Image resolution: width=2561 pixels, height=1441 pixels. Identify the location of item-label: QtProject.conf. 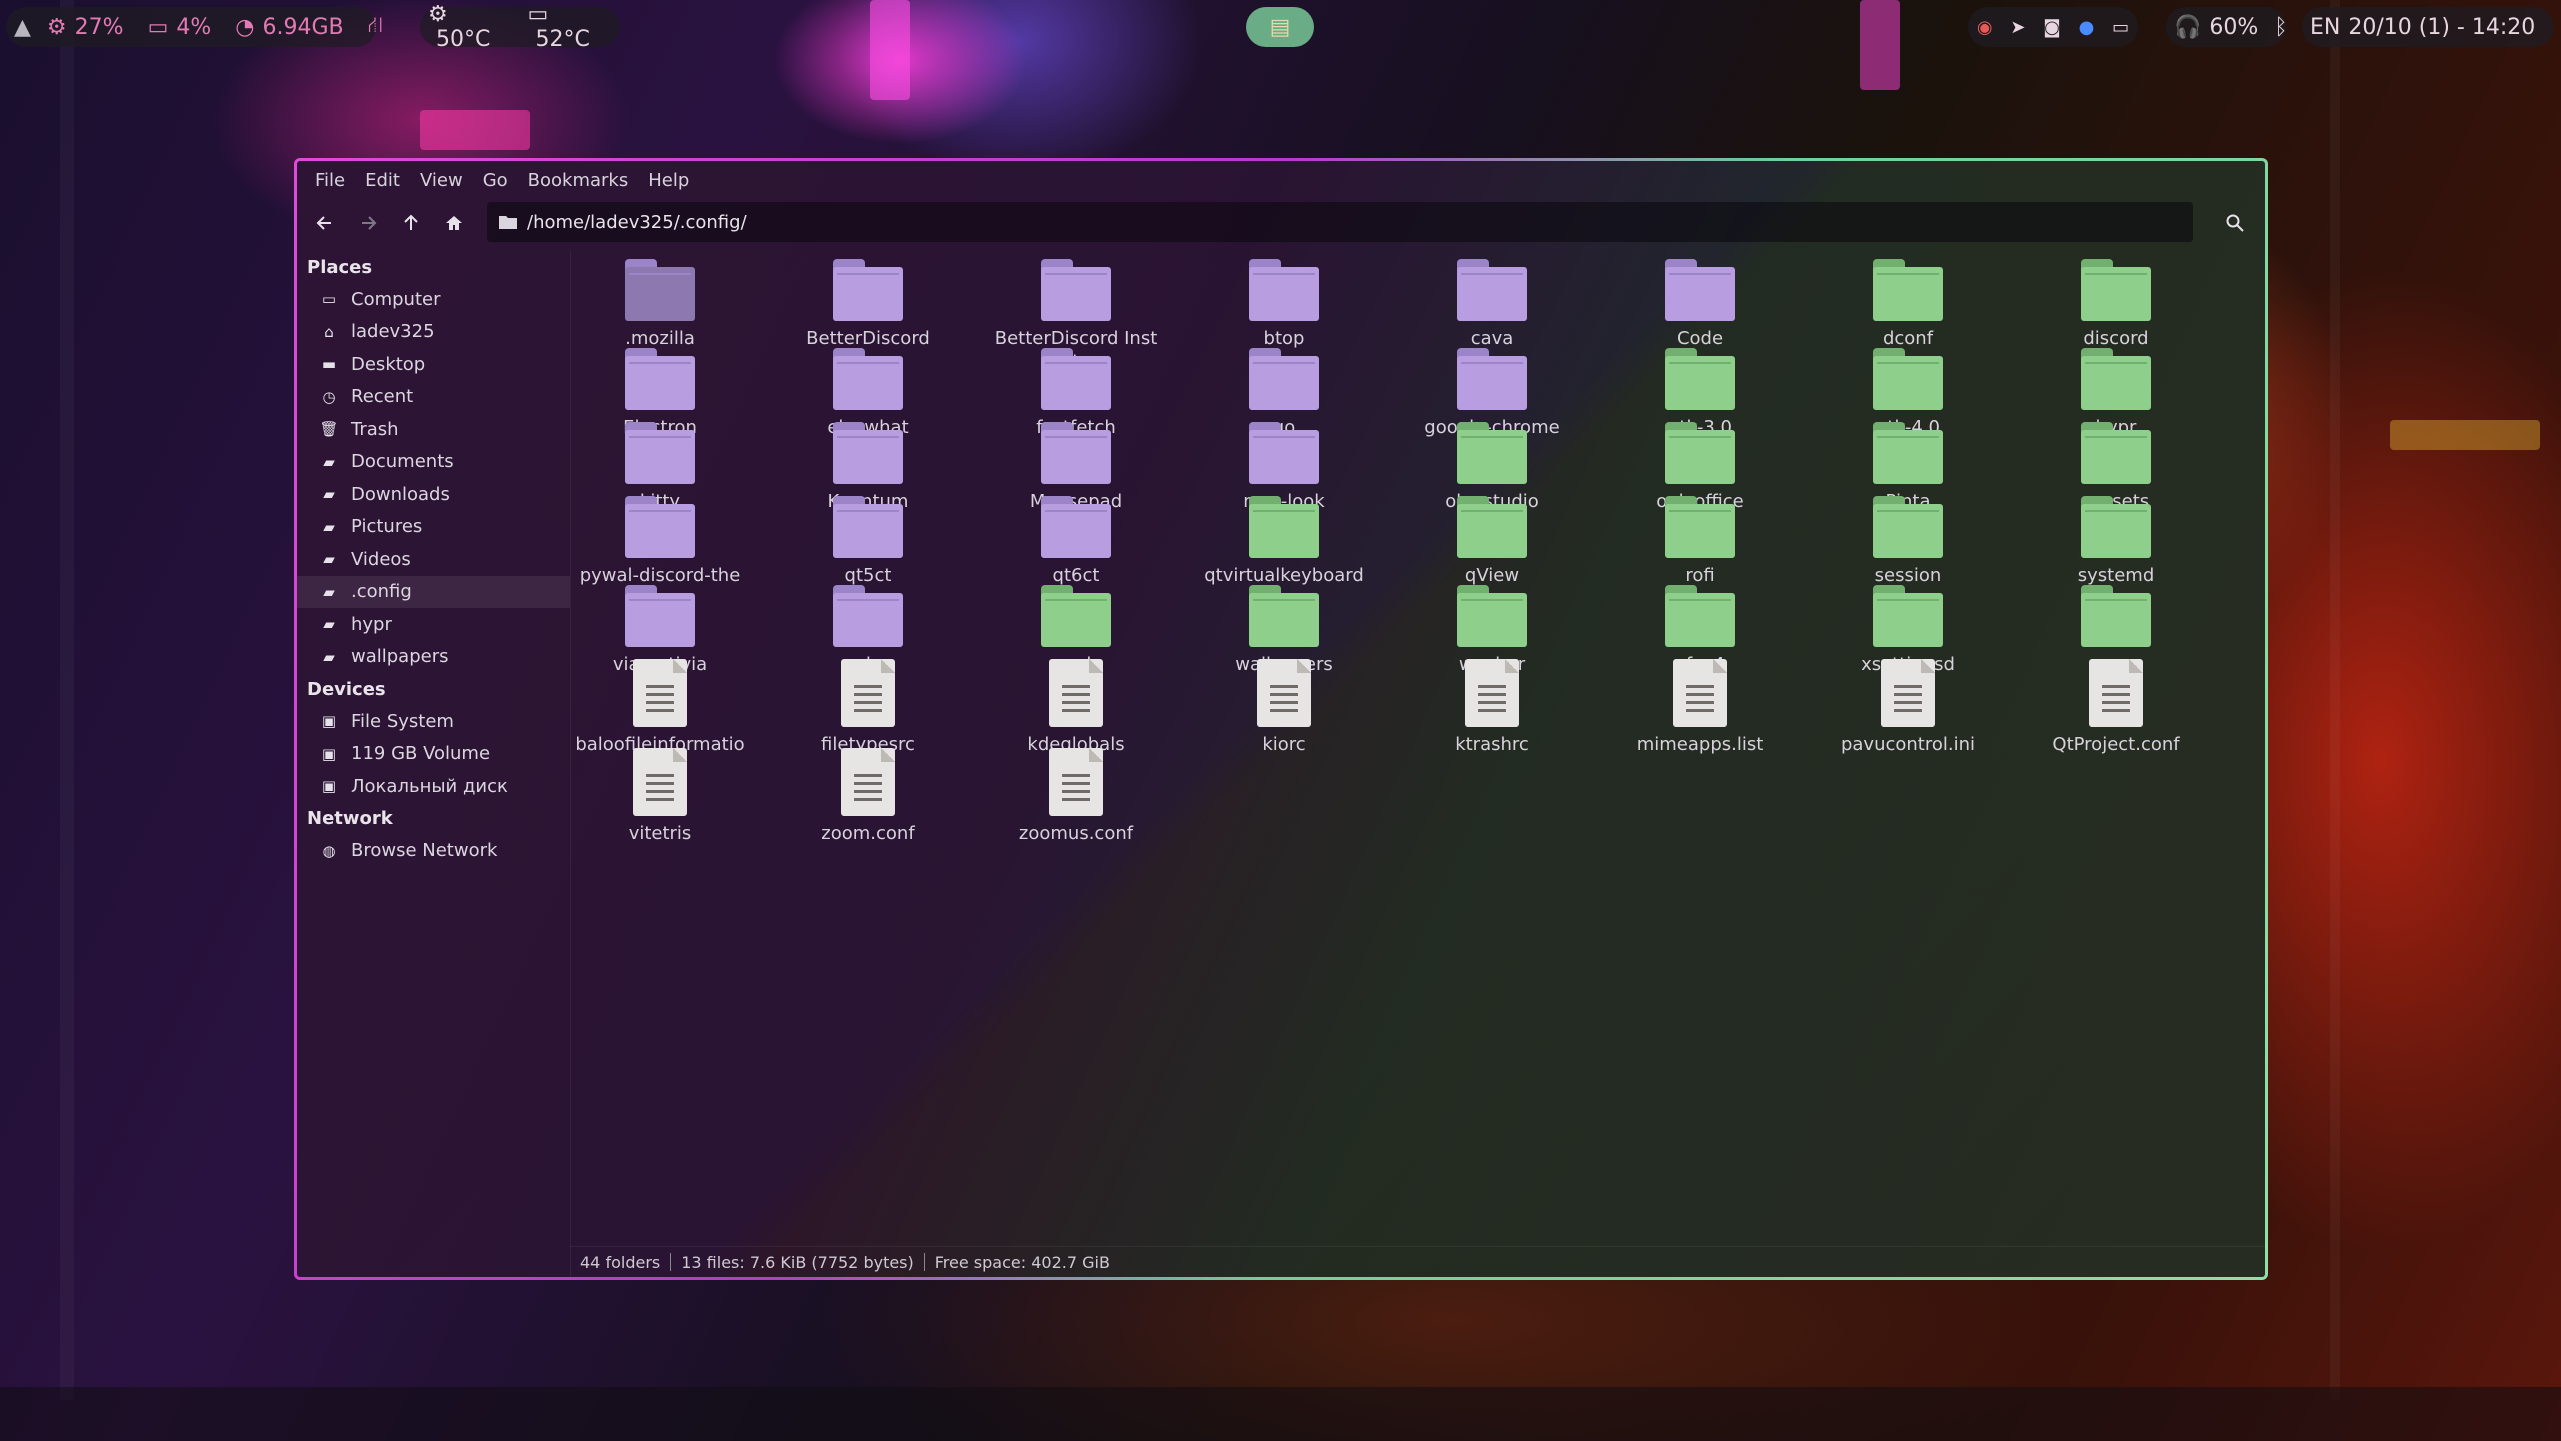
(2116, 744).